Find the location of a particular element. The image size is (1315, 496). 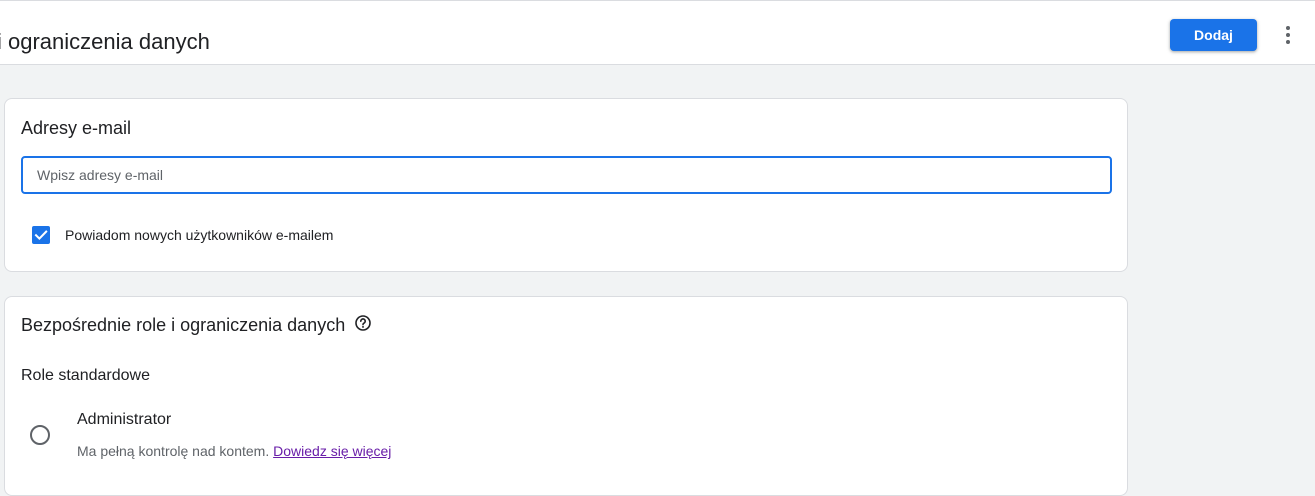

page-header: i ograniczenia danych Dodaj is located at coordinates (657, 32).